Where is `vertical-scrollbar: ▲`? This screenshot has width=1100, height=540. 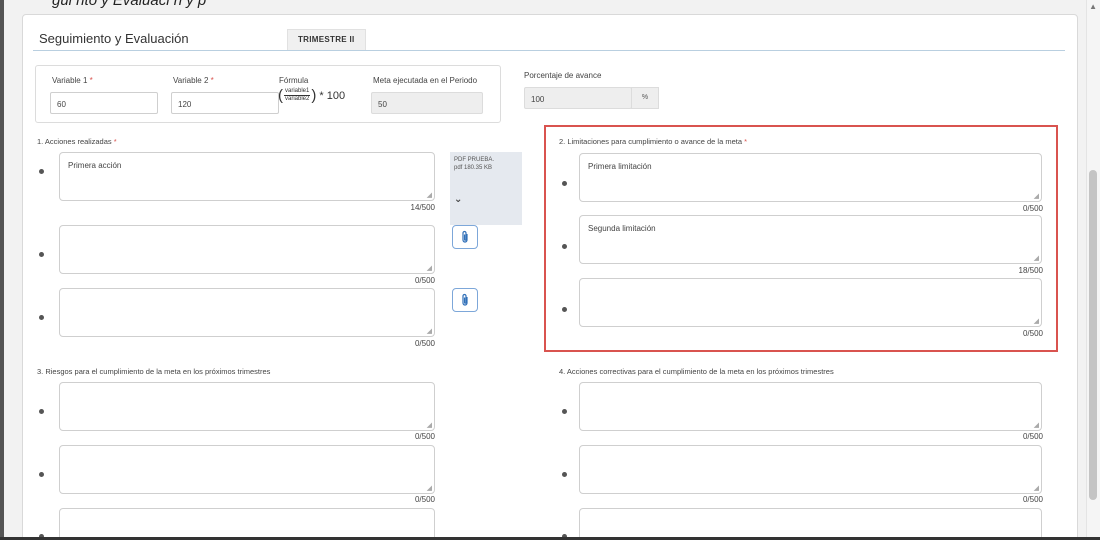
vertical-scrollbar: ▲ is located at coordinates (1093, 270).